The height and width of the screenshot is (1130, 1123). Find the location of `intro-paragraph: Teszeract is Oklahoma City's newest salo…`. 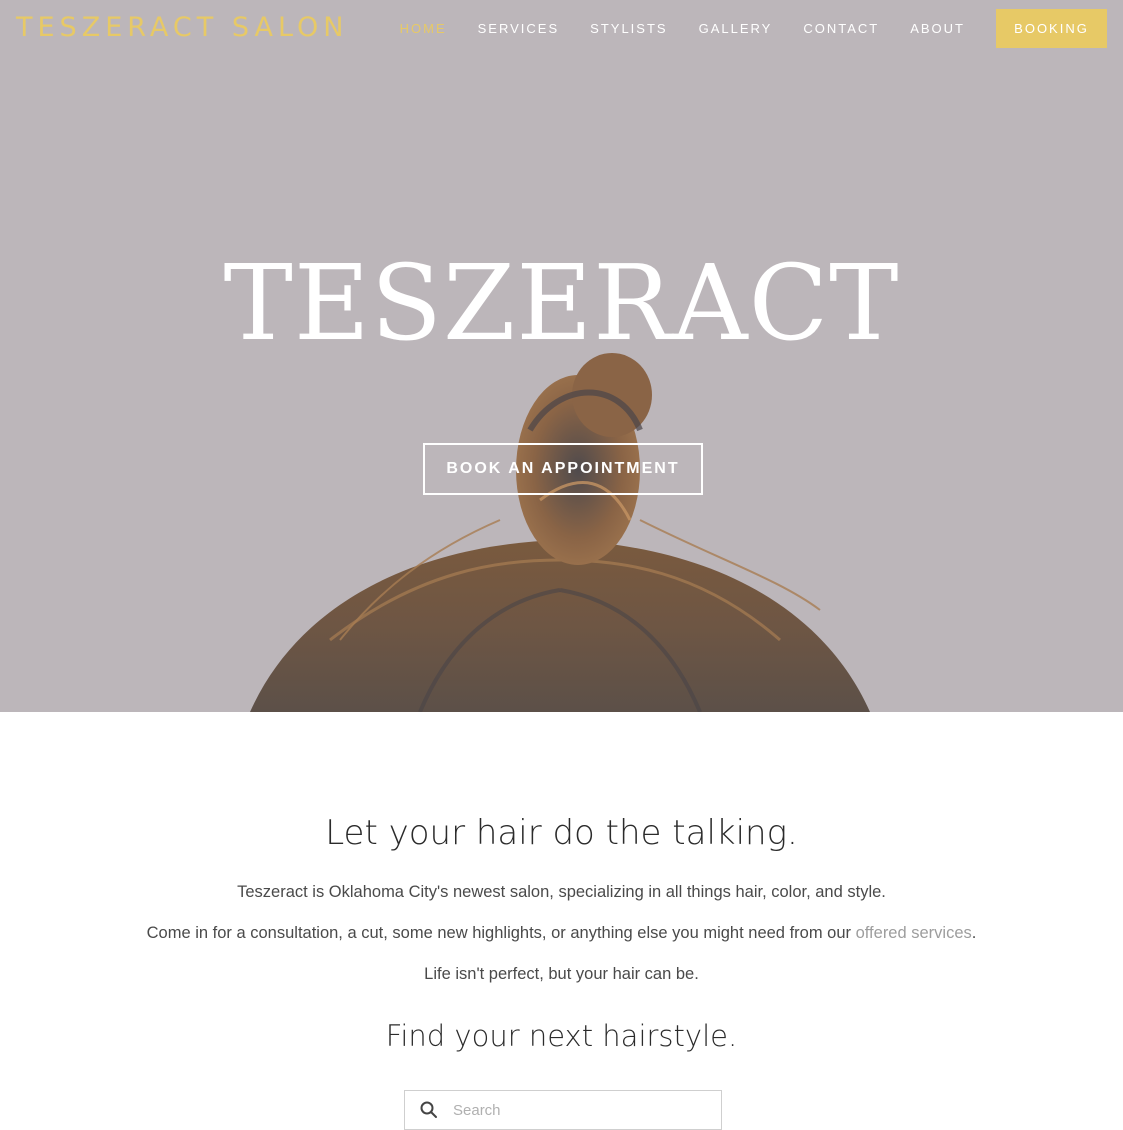

intro-paragraph: Teszeract is Oklahoma City's newest salo… is located at coordinates (561, 892).